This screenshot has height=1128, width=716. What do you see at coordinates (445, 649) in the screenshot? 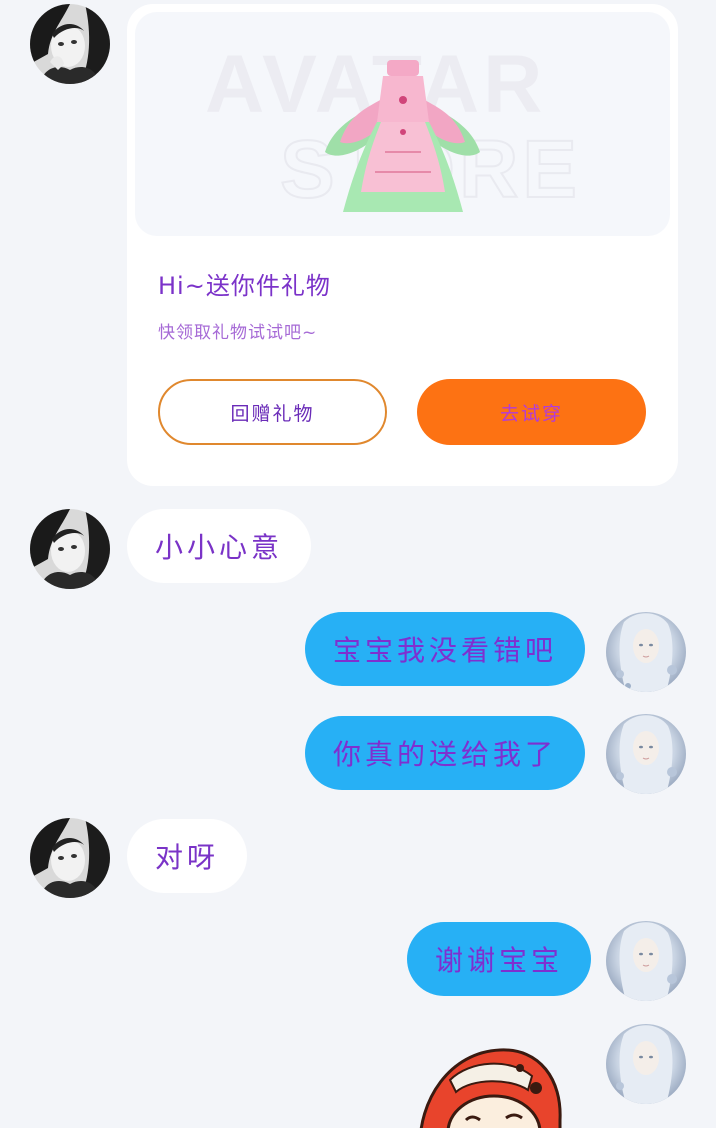
I see `message-bubble-outgoing: 宝宝我没看错吧` at bounding box center [445, 649].